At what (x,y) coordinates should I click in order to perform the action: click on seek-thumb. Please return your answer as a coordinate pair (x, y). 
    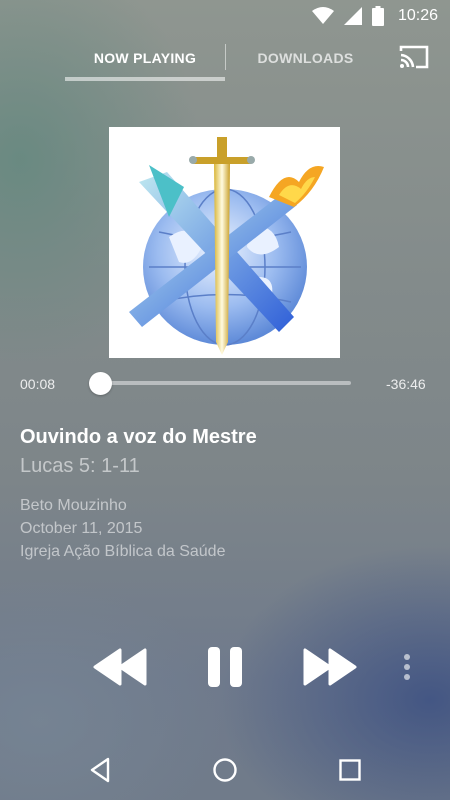
    Looking at the image, I should click on (100, 383).